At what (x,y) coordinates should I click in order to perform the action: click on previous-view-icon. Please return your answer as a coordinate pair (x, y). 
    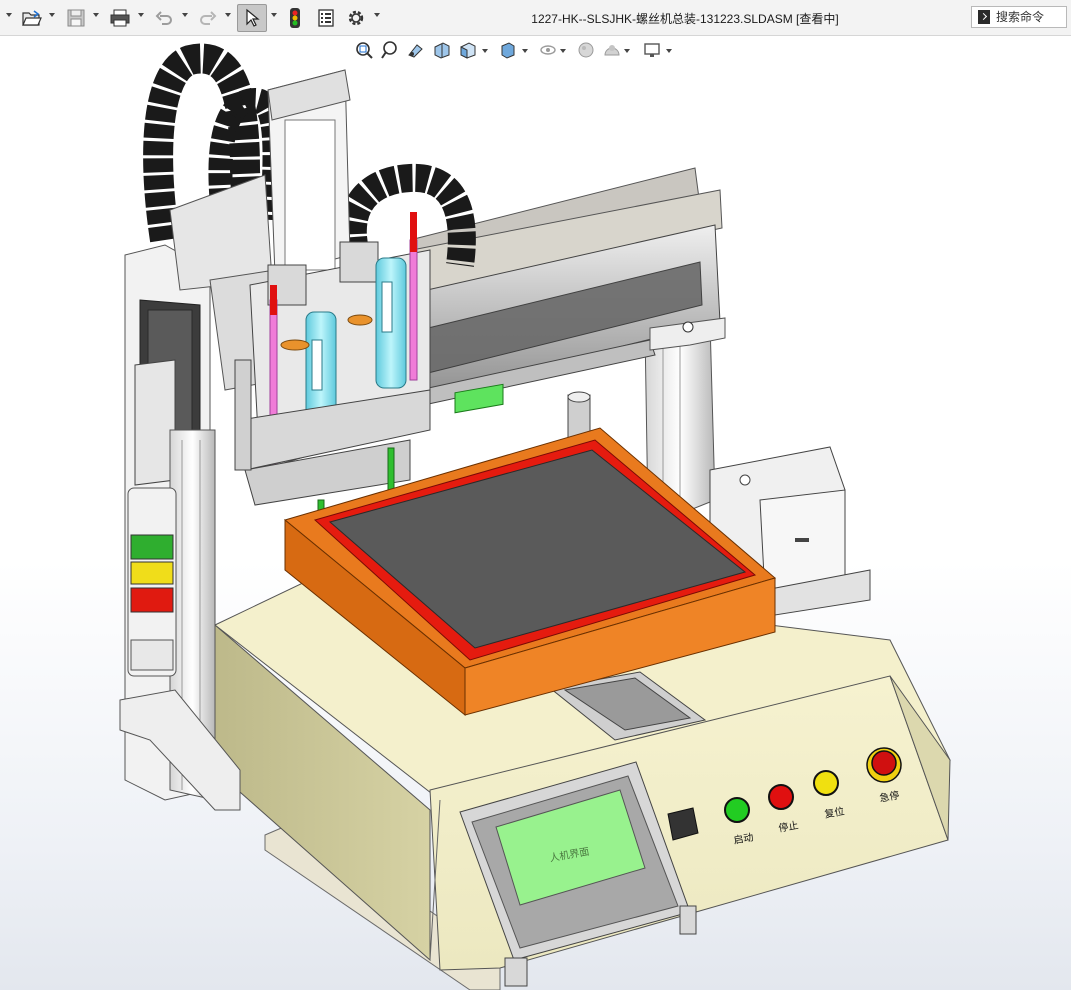
    Looking at the image, I should click on (415, 51).